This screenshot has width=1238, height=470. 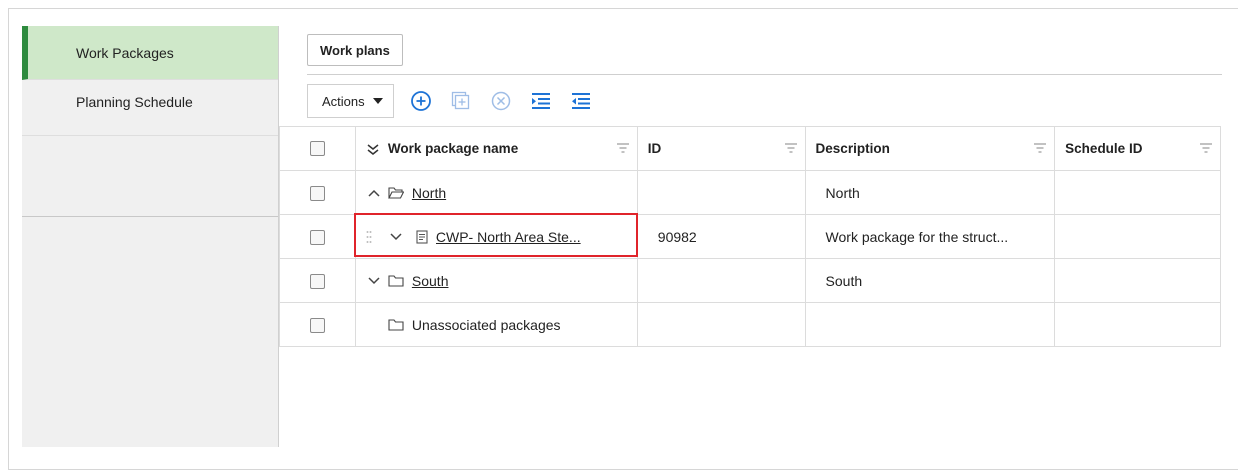 What do you see at coordinates (501, 101) in the screenshot?
I see `remove-circle-icon` at bounding box center [501, 101].